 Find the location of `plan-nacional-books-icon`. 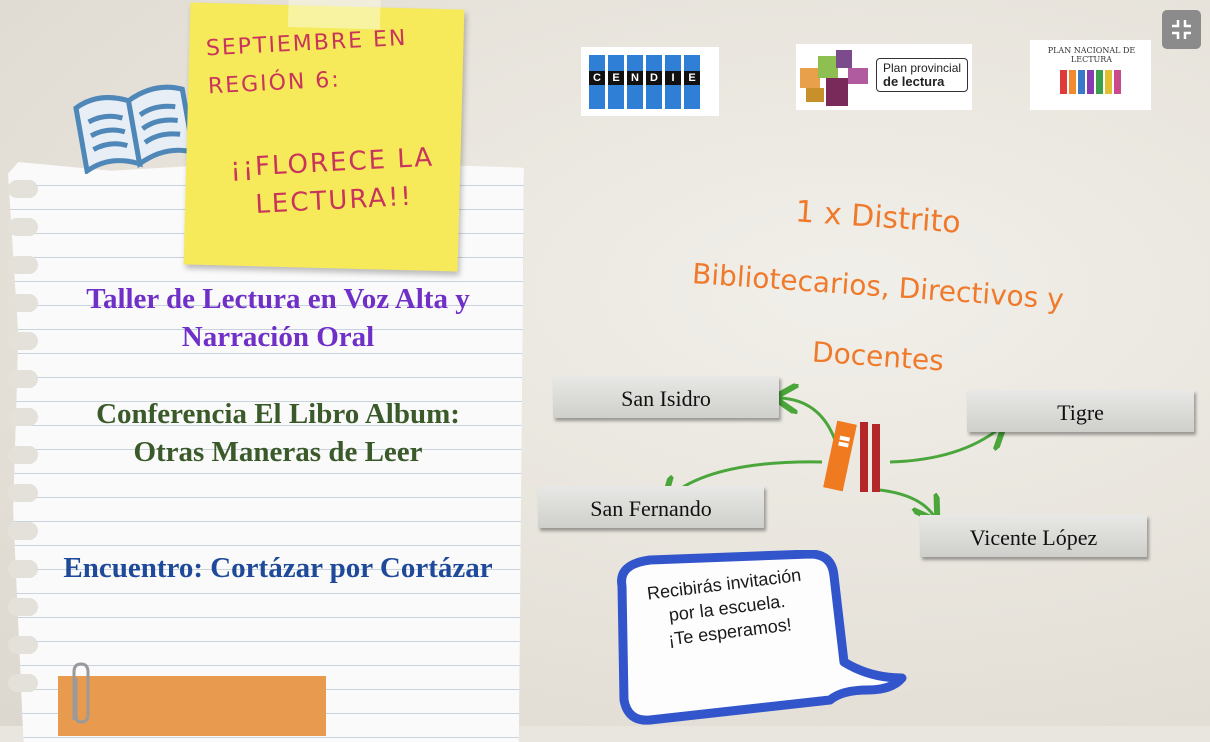

plan-nacional-books-icon is located at coordinates (1090, 82).